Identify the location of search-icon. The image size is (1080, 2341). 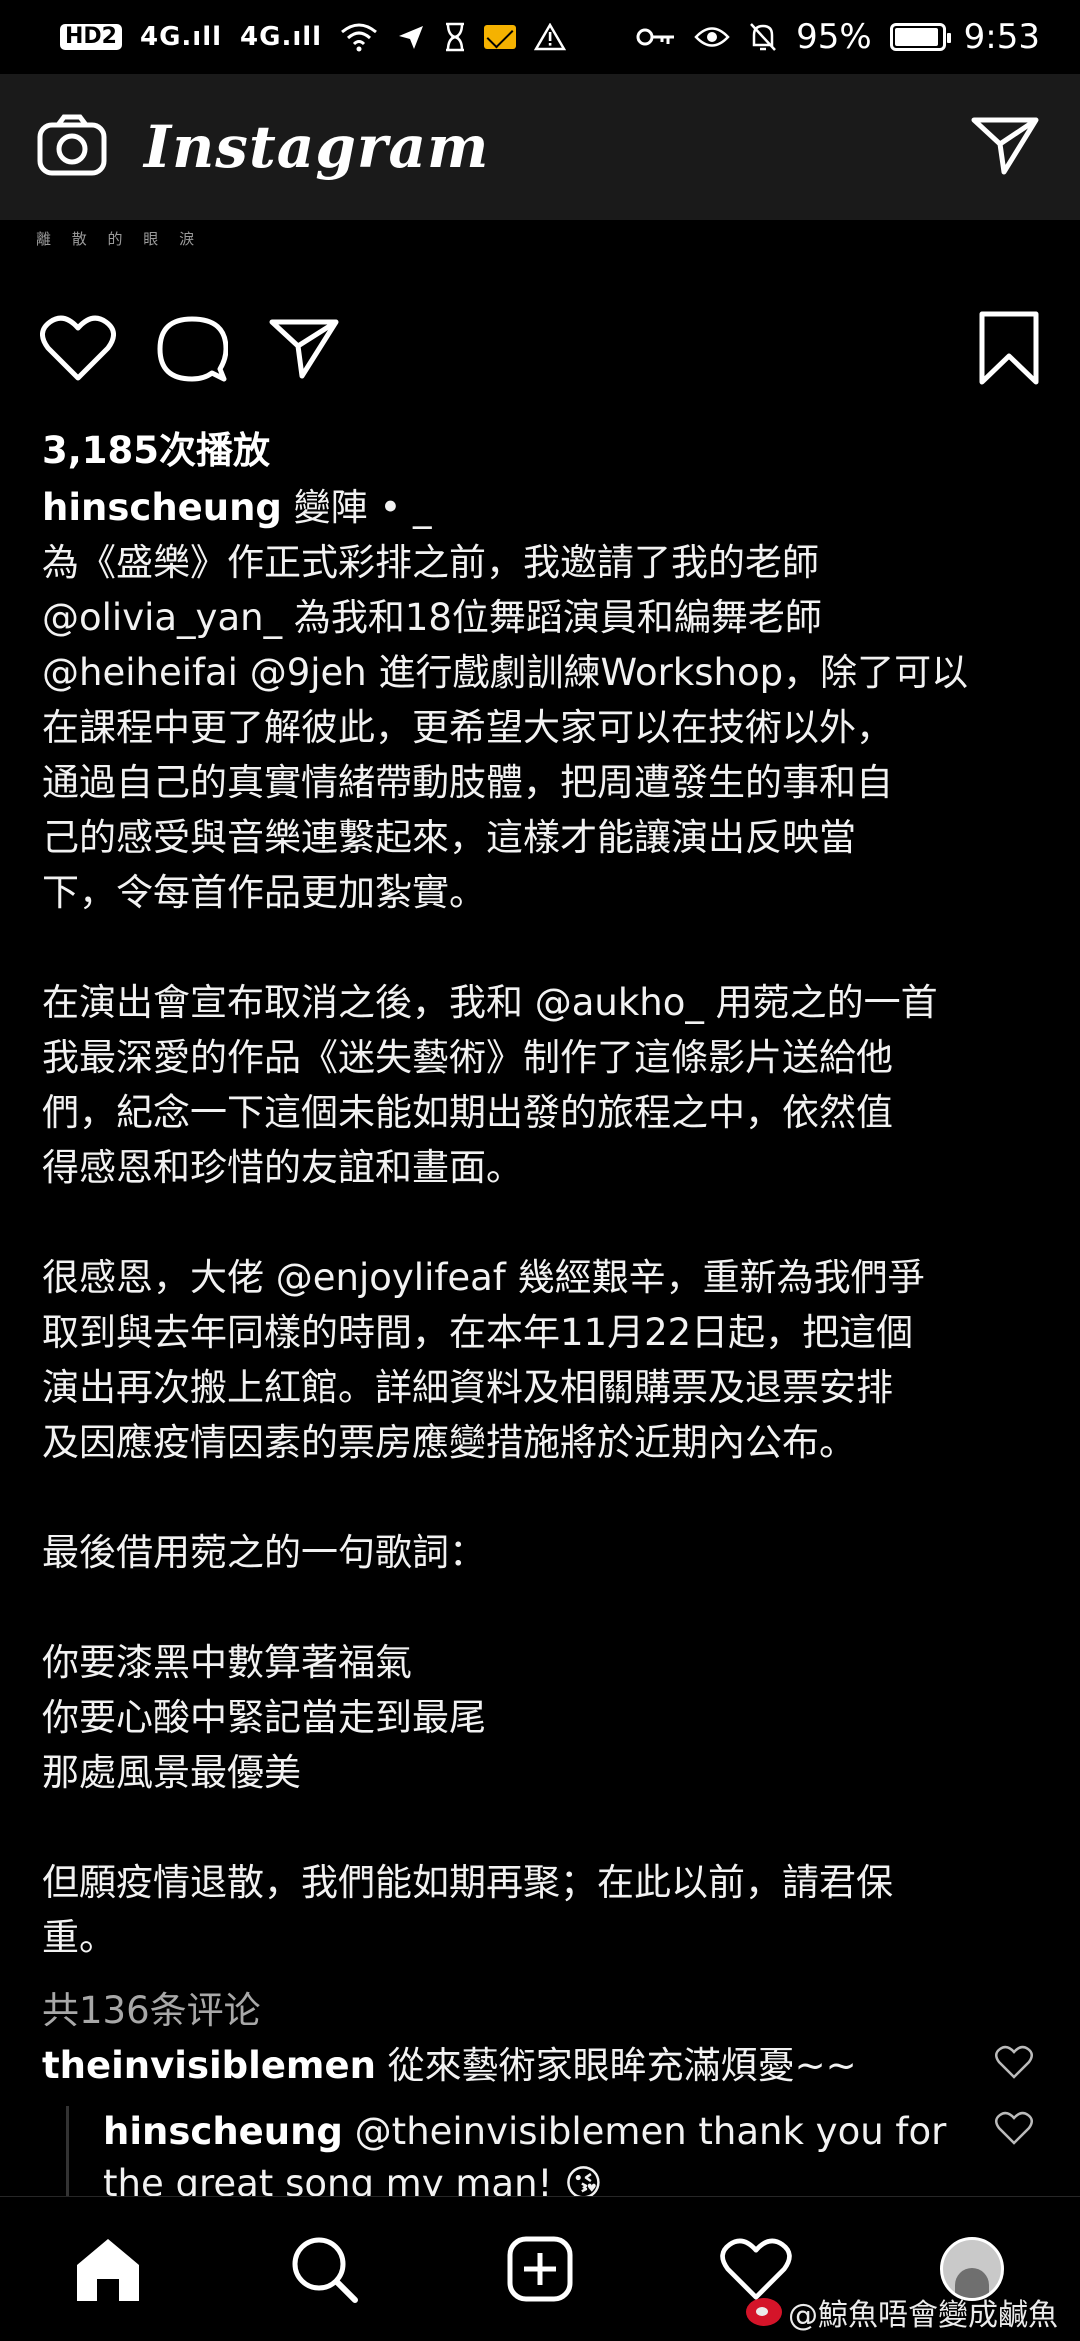
(324, 2269).